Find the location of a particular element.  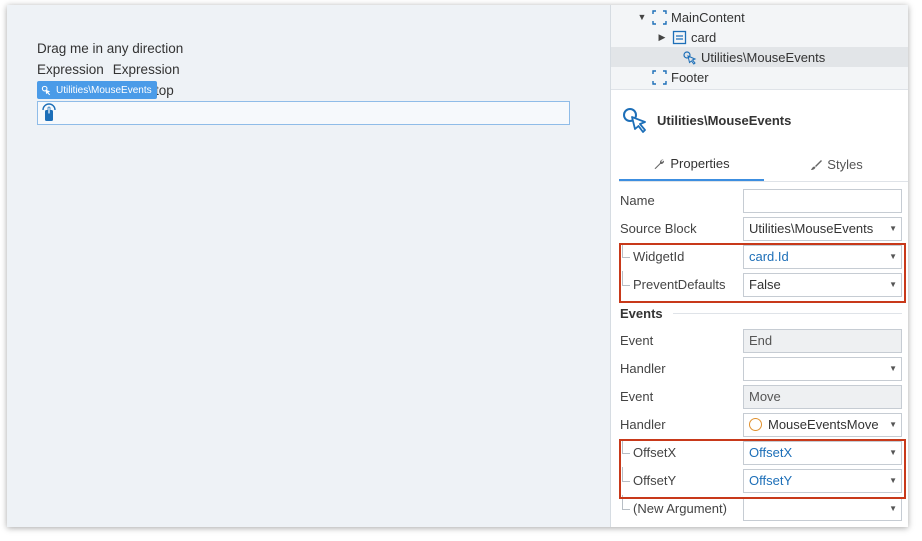

field-value: OffsetX is located at coordinates (771, 452).